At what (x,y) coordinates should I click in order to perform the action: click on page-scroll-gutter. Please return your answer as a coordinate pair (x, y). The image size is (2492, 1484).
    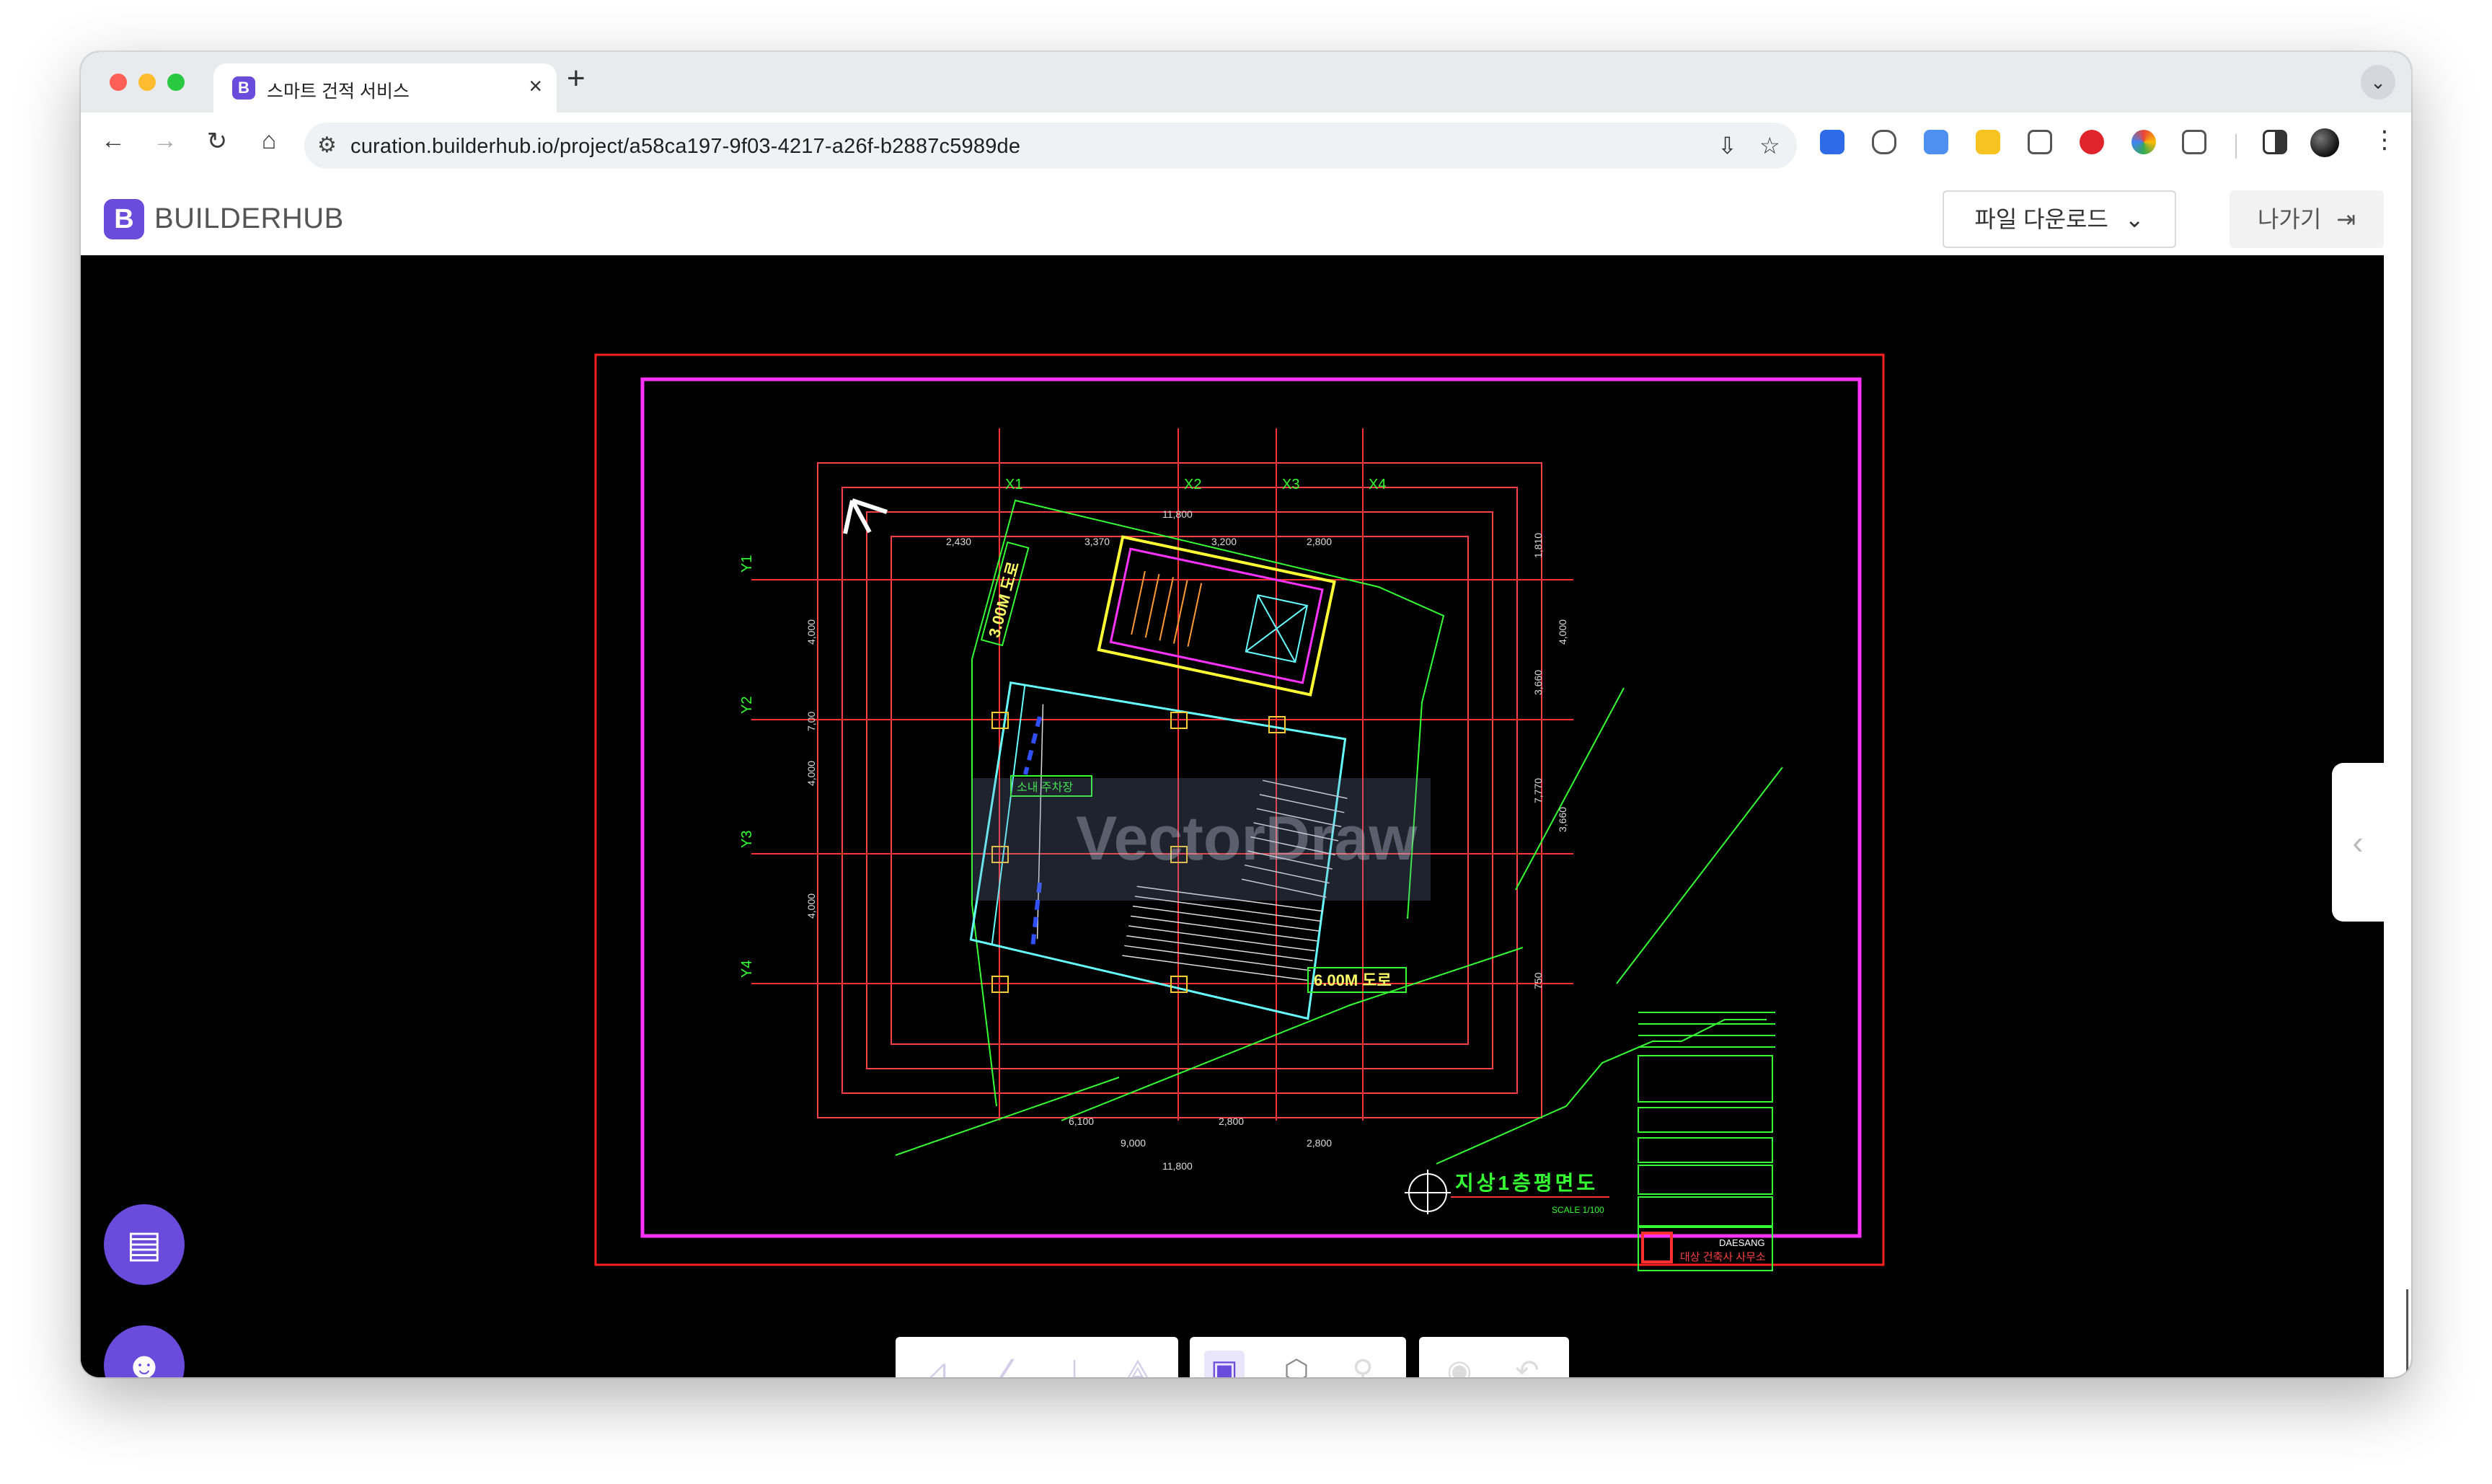
    Looking at the image, I should click on (2397, 816).